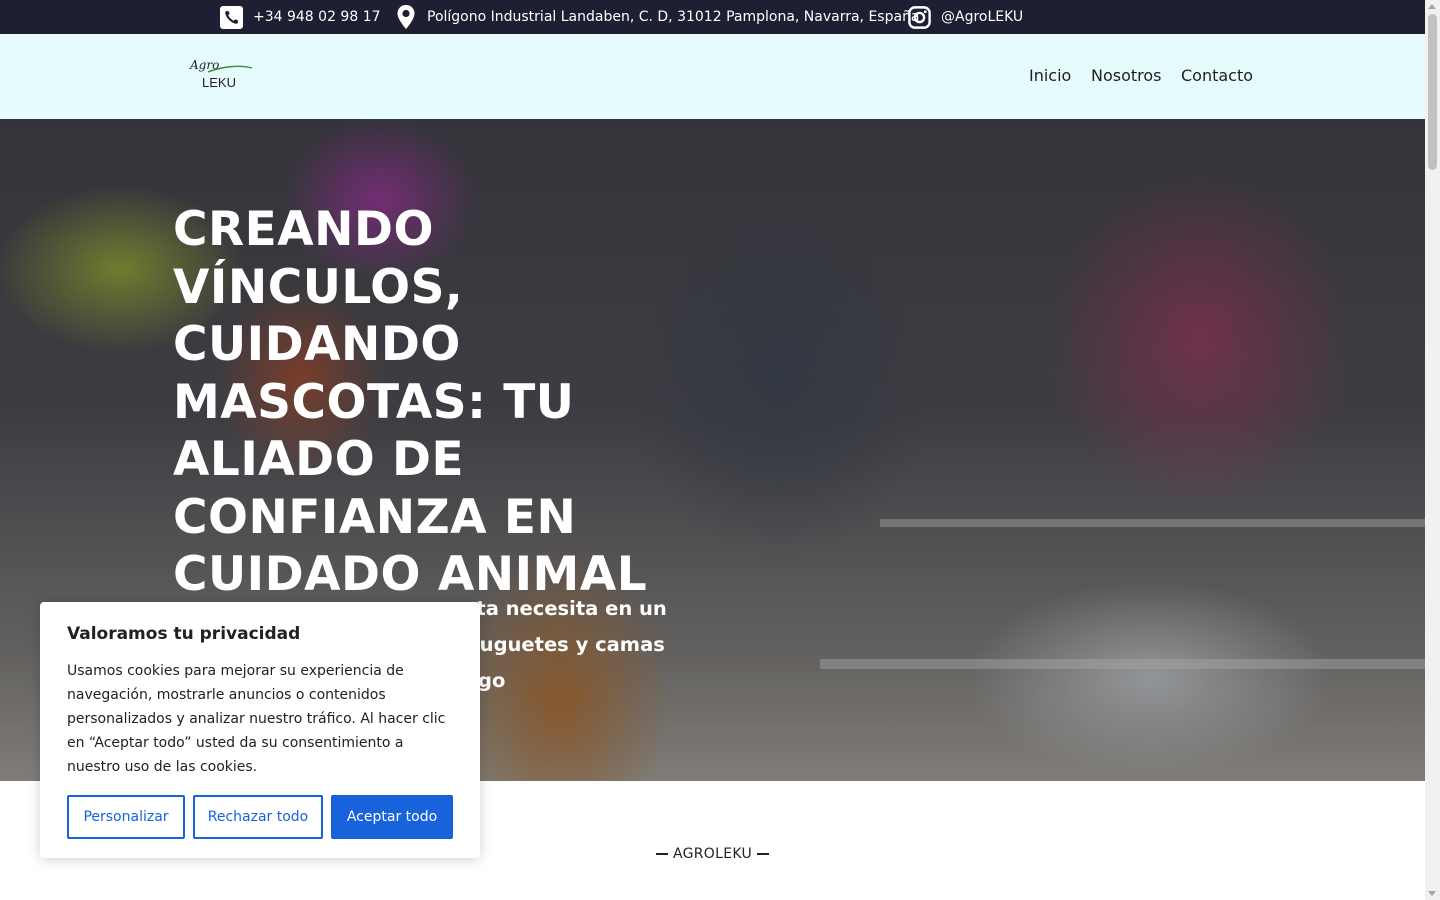 This screenshot has height=900, width=1440. I want to click on customize-button: Personalizar, so click(126, 817).